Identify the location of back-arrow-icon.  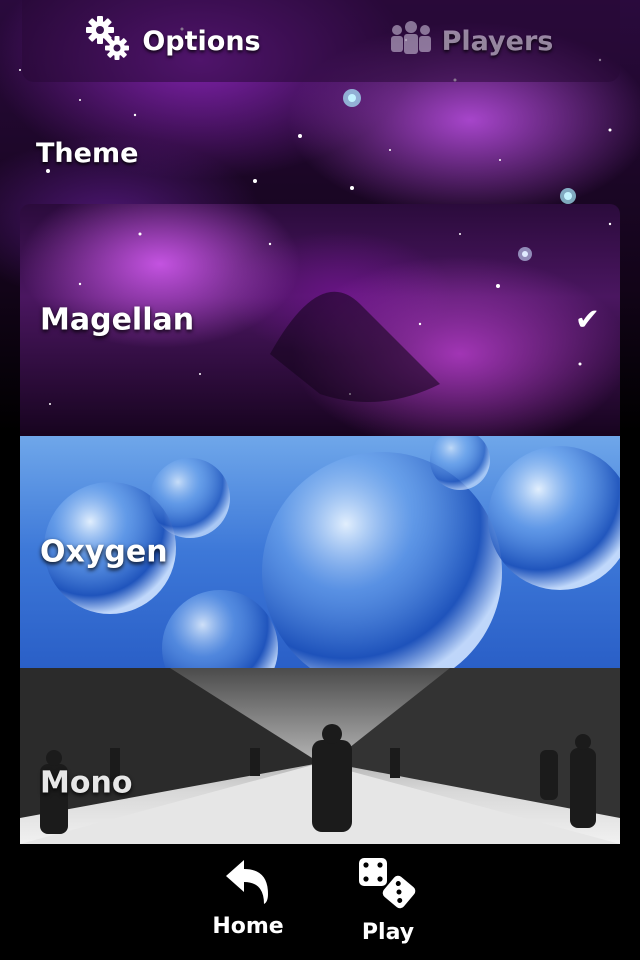
(248, 883).